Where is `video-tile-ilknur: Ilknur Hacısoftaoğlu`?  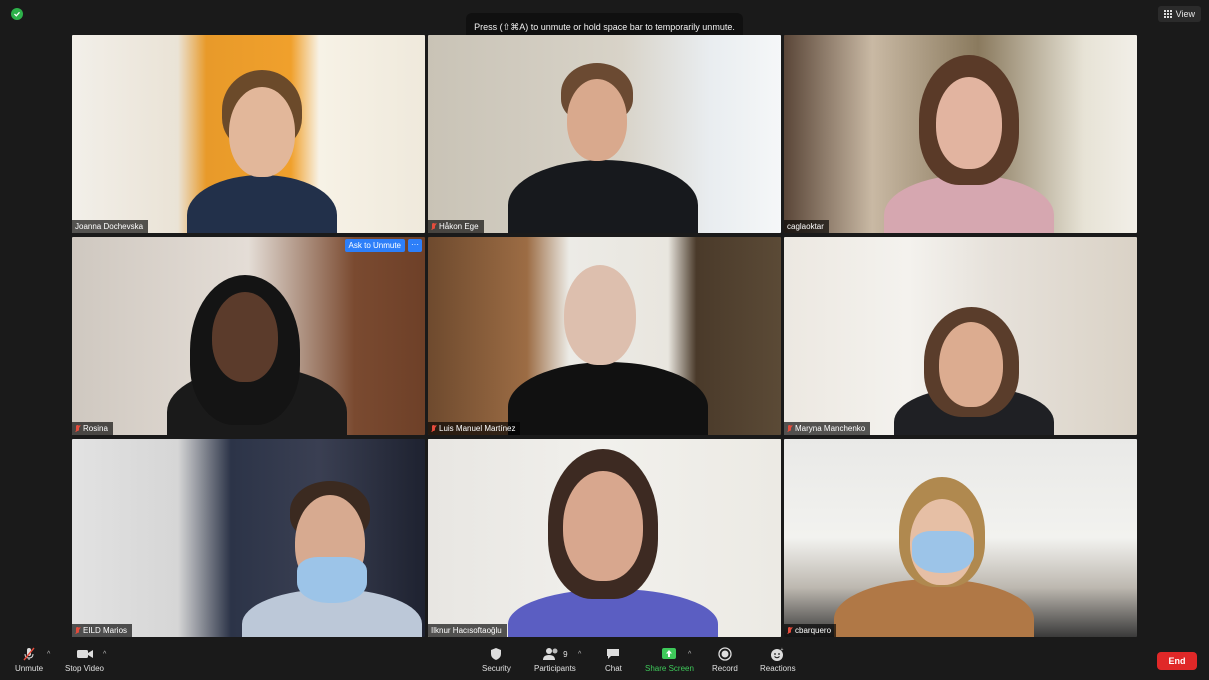
video-tile-ilknur: Ilknur Hacısoftaoğlu is located at coordinates (604, 538).